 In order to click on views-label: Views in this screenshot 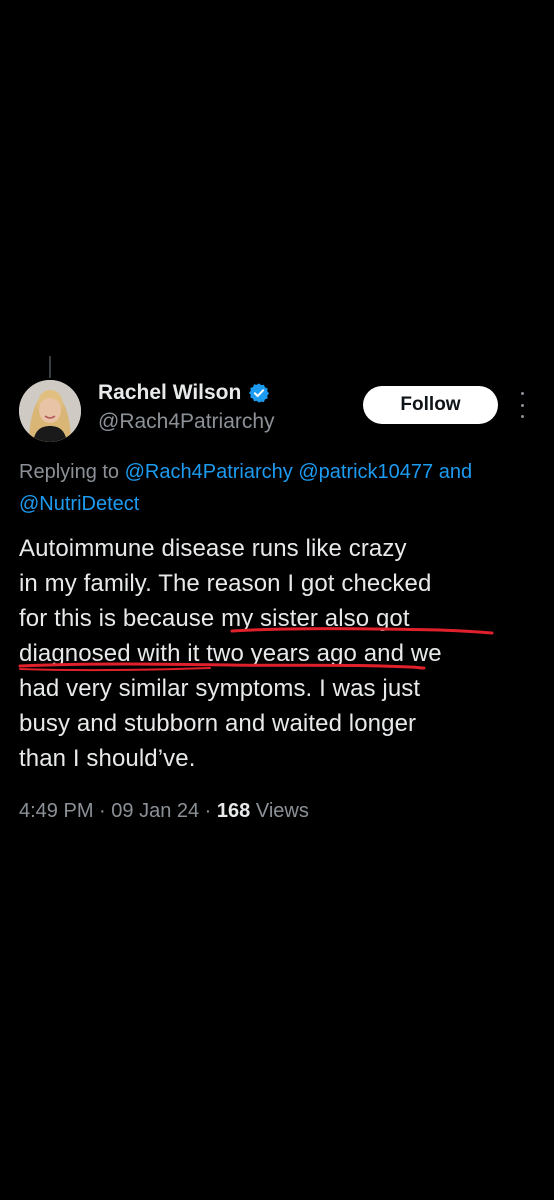, I will do `click(282, 811)`.